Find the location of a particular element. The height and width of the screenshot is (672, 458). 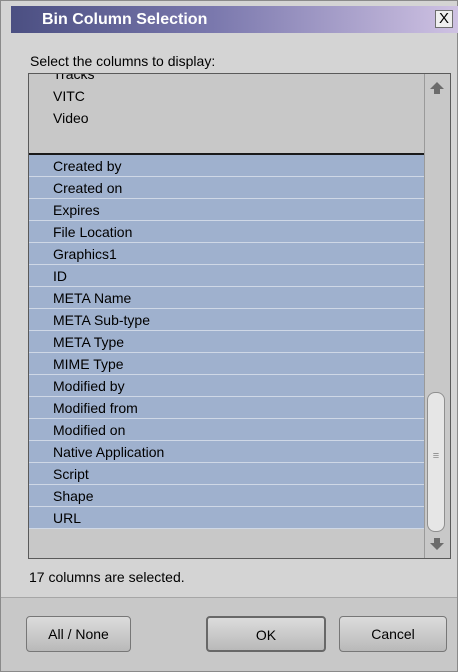

list-item-label: Created by is located at coordinates (87, 166).